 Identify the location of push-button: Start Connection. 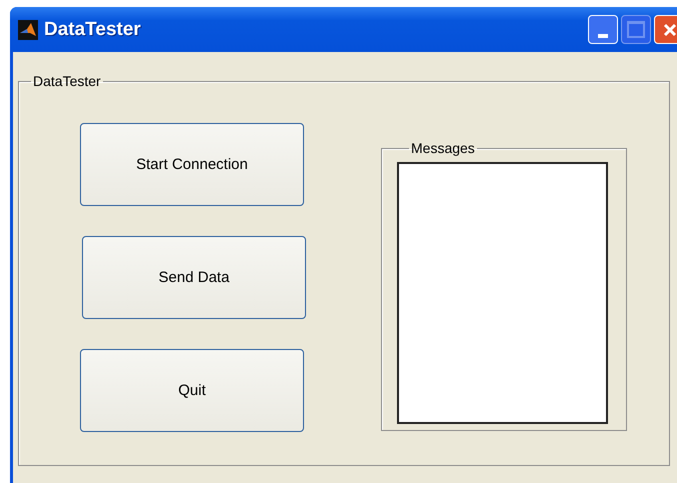
(192, 164).